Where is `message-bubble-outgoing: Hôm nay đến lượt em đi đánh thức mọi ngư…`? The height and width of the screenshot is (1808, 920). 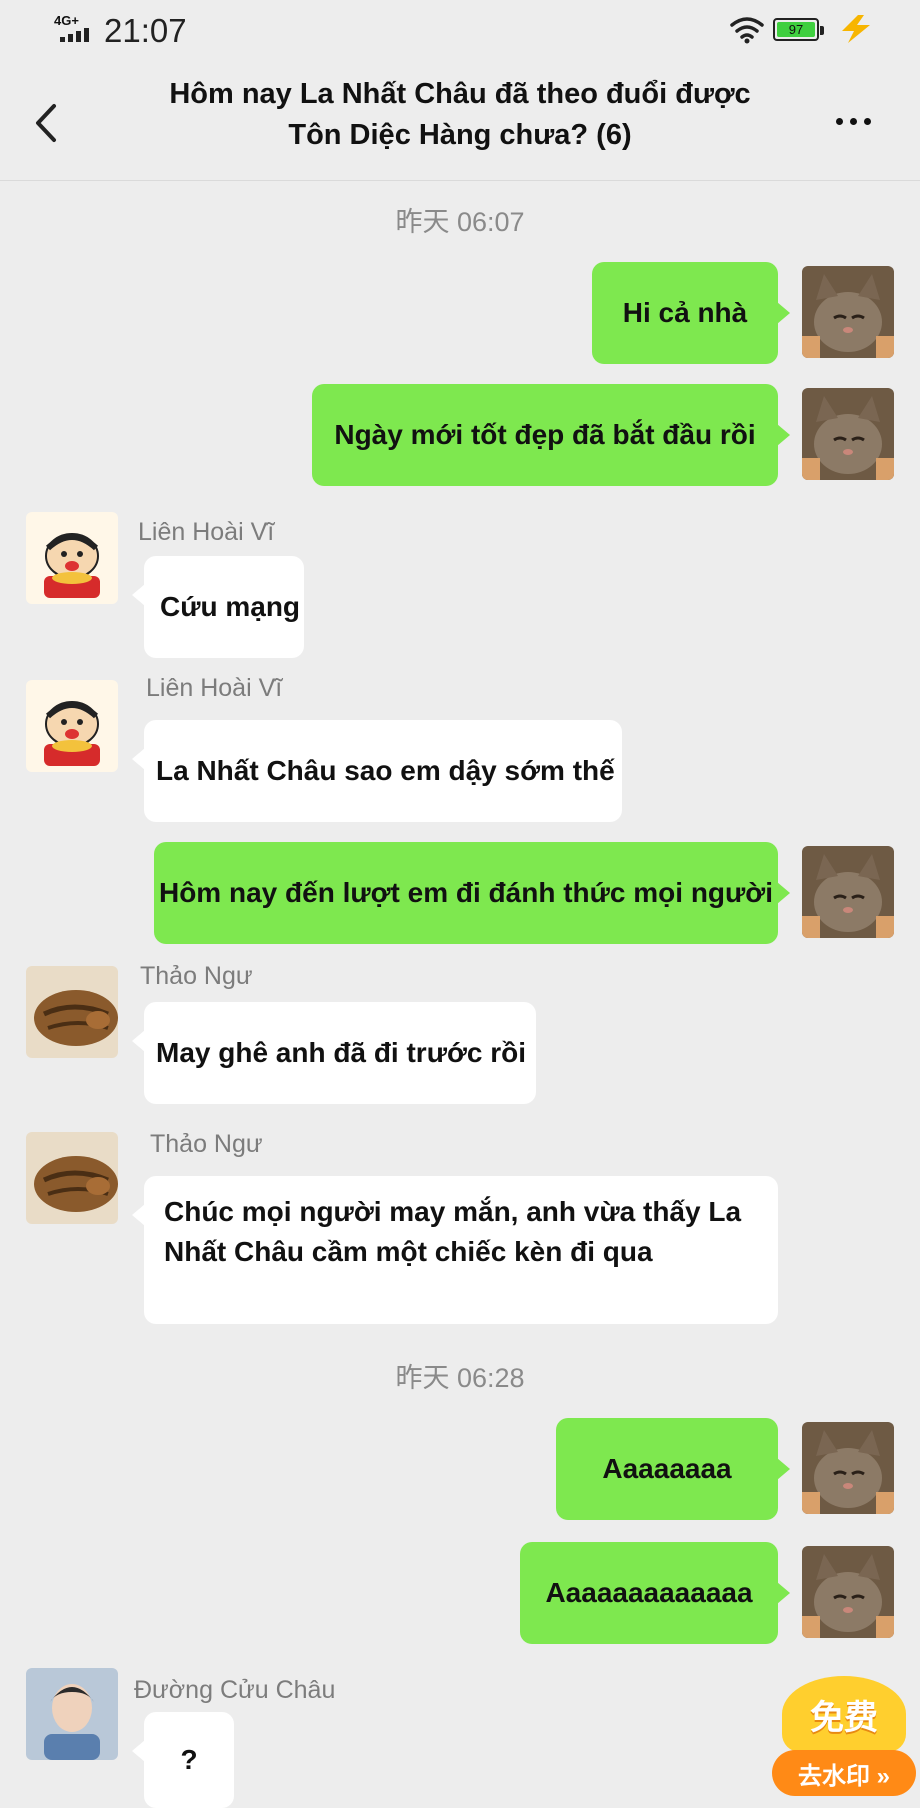 message-bubble-outgoing: Hôm nay đến lượt em đi đánh thức mọi ngư… is located at coordinates (472, 893).